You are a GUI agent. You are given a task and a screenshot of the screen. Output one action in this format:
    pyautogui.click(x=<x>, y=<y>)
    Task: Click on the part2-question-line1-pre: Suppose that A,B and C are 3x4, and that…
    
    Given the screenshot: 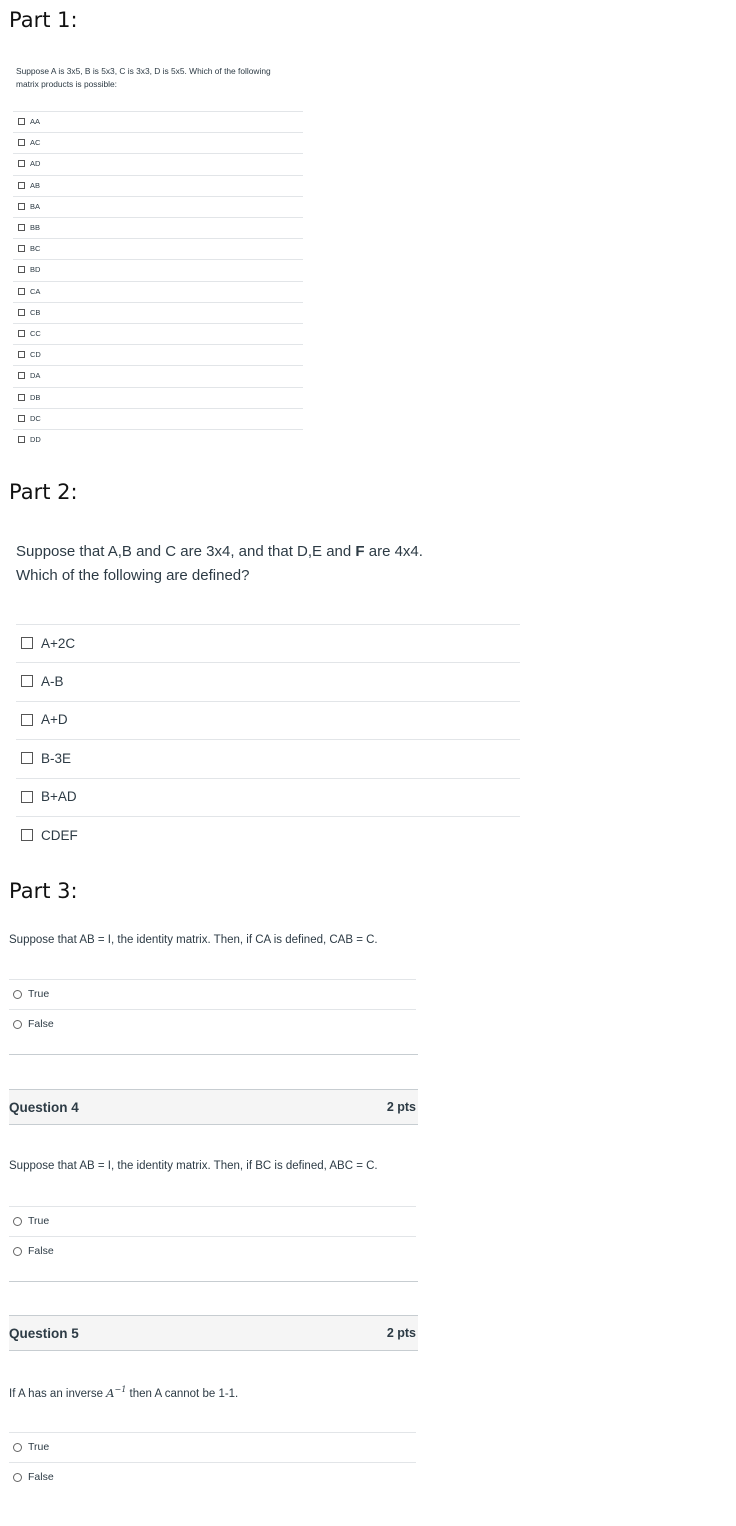 What is the action you would take?
    pyautogui.click(x=186, y=551)
    